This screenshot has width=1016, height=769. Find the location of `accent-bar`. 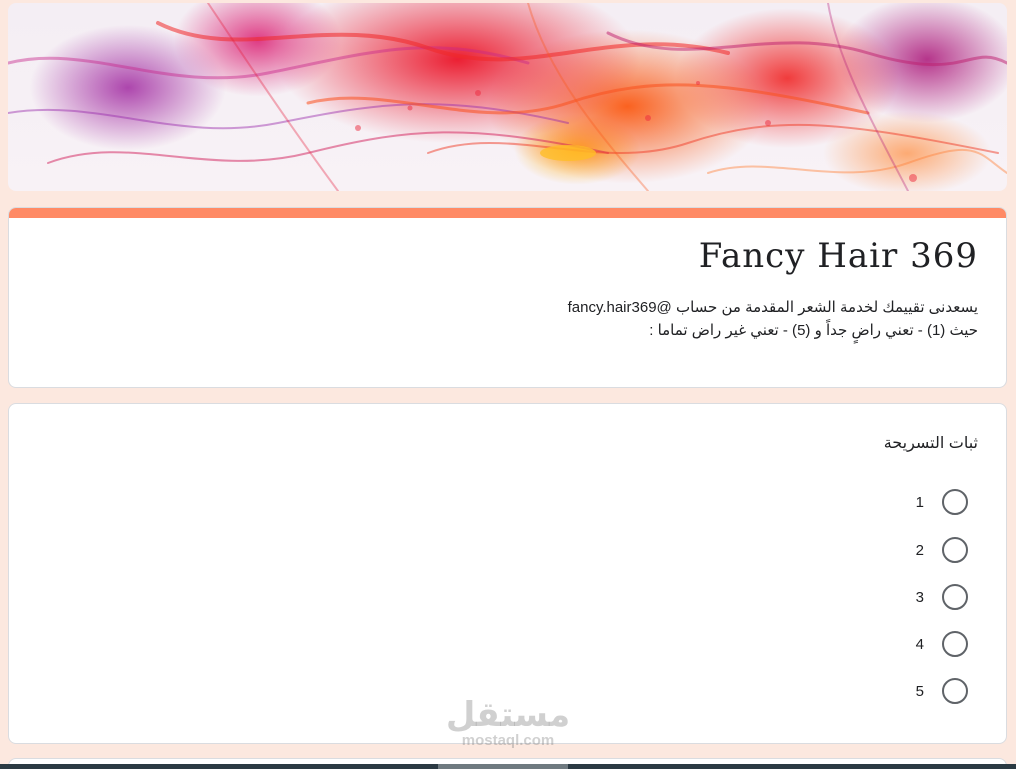

accent-bar is located at coordinates (507, 213).